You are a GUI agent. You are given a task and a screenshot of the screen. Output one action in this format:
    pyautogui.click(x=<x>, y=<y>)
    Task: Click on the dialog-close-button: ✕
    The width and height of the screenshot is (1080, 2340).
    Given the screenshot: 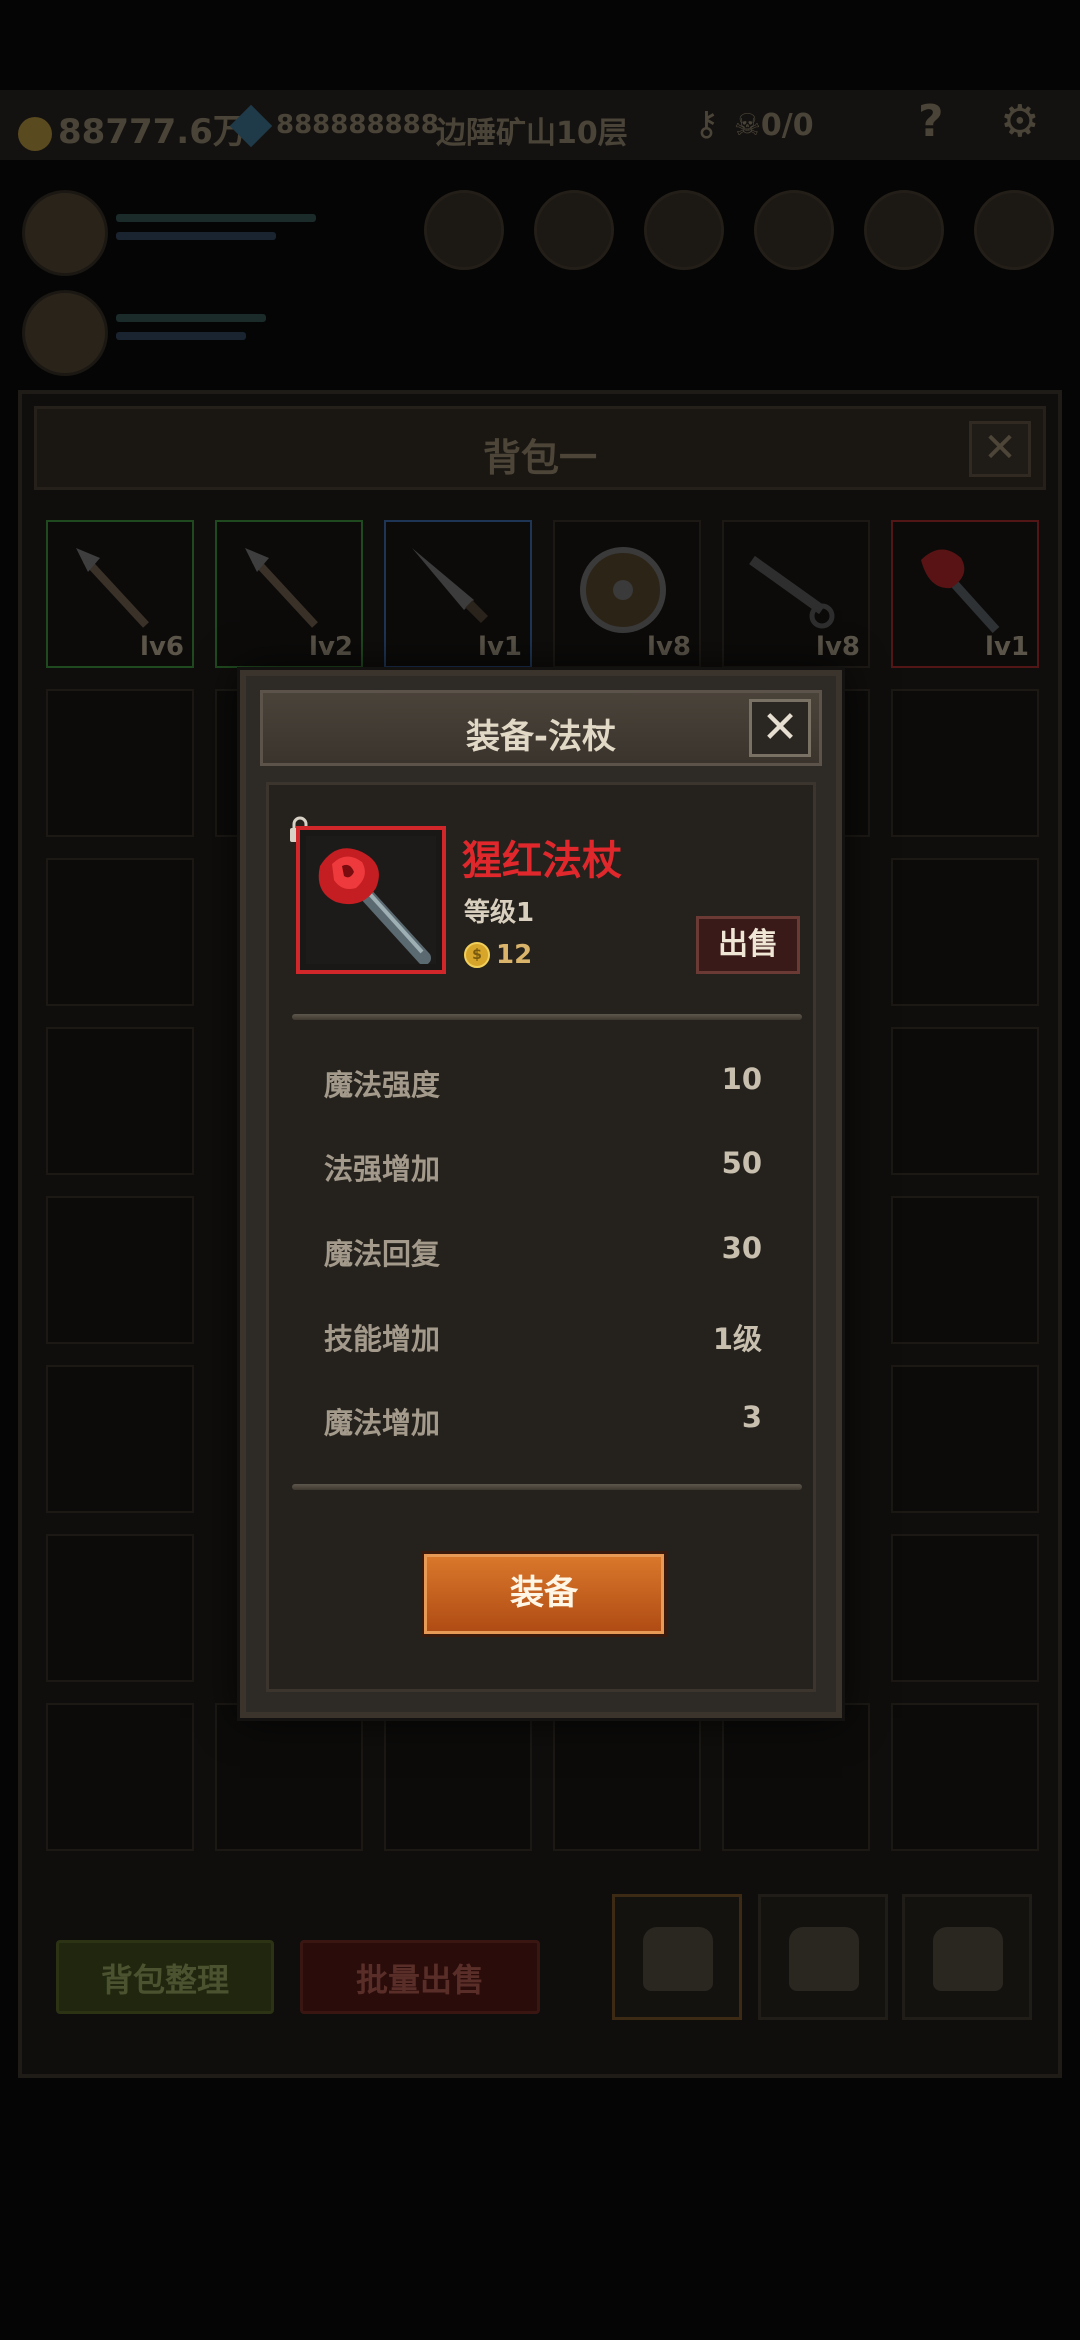 What is the action you would take?
    pyautogui.click(x=780, y=728)
    